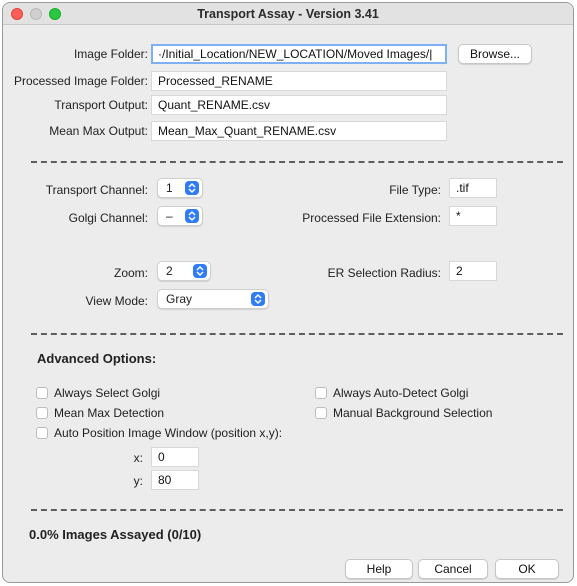  I want to click on golgi-channel-value: –, so click(169, 216).